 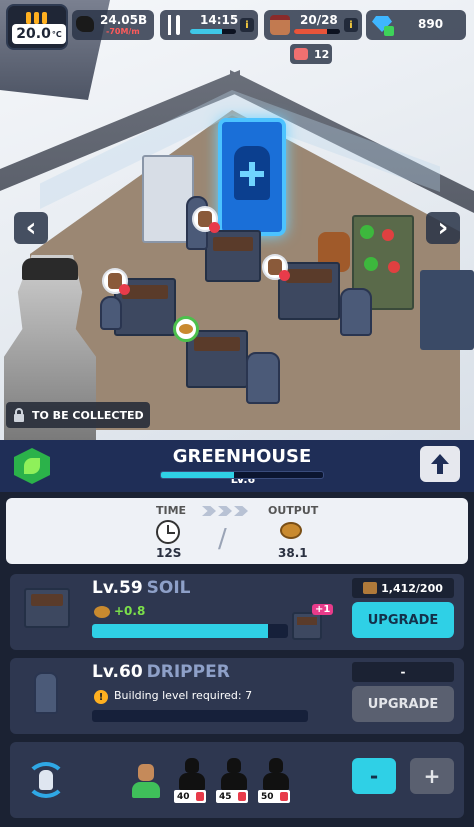 I want to click on boost-screen, so click(x=252, y=177).